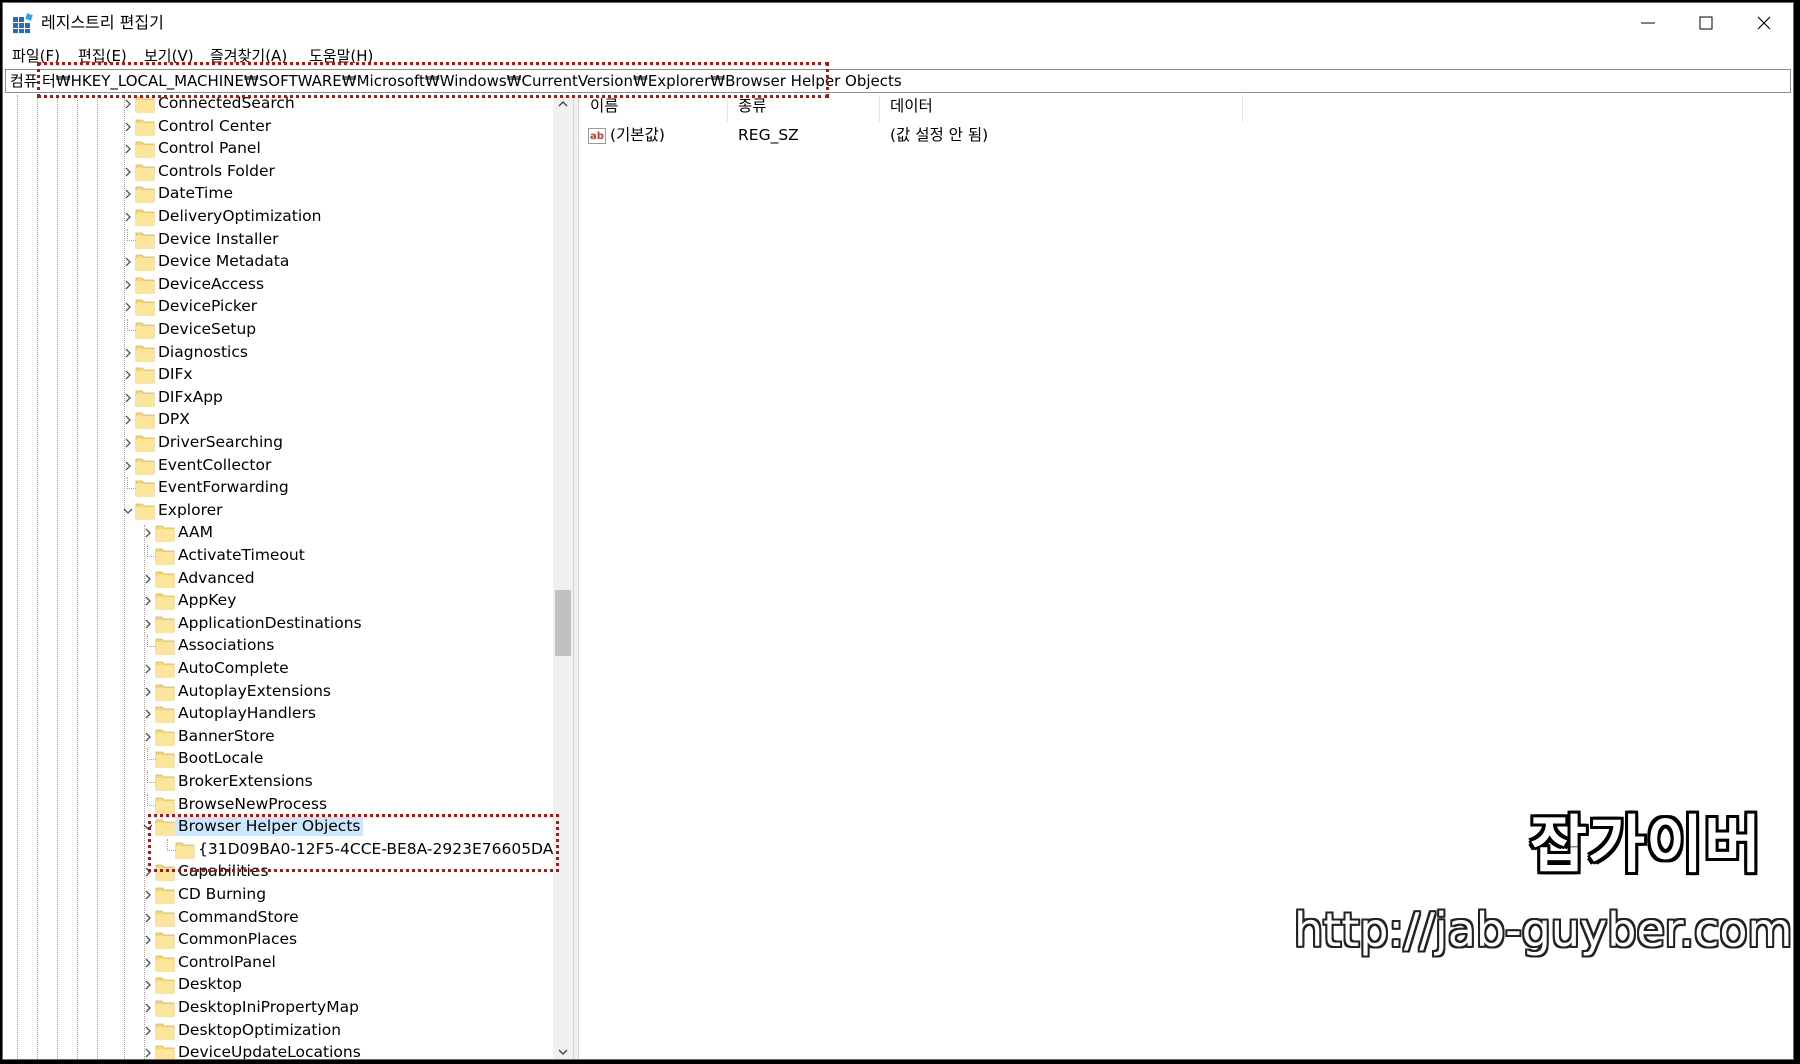 The height and width of the screenshot is (1064, 1800). I want to click on scroll-up-button, so click(563, 104).